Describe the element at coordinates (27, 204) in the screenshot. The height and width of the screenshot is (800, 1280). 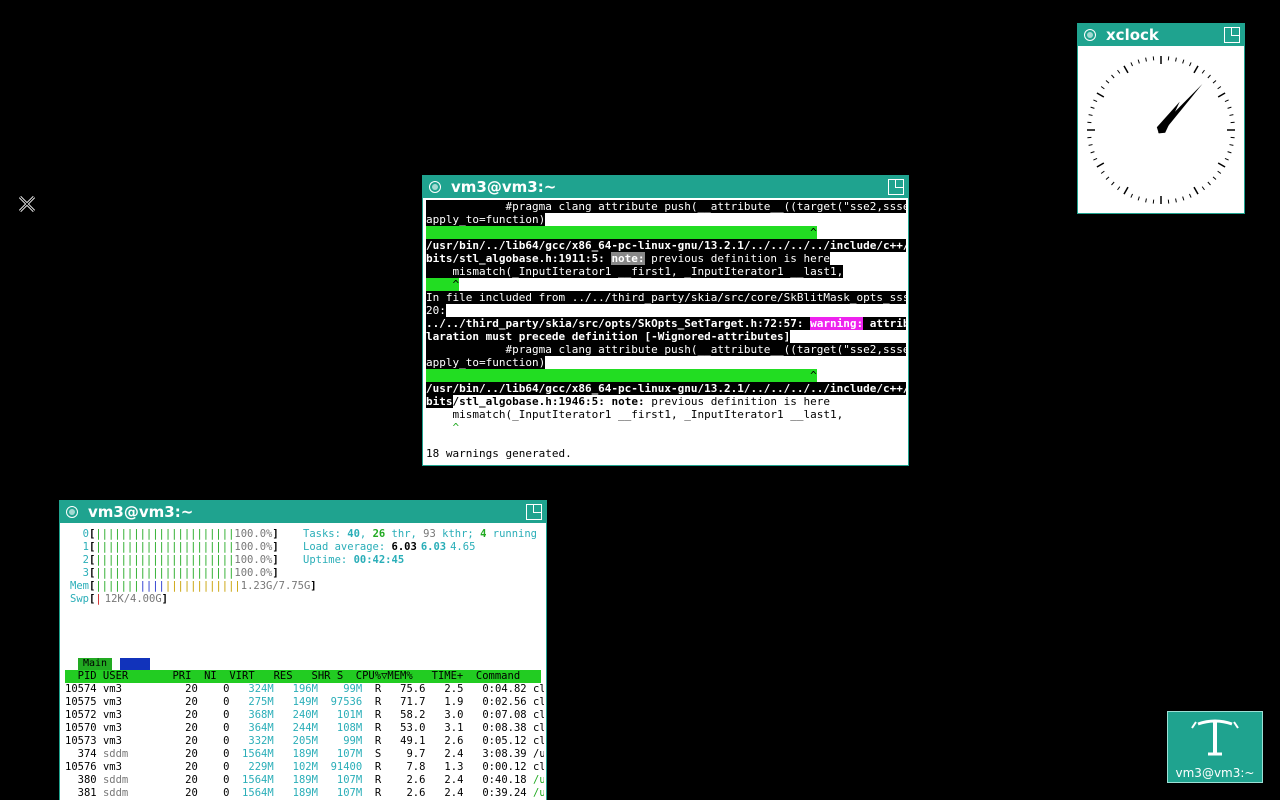
I see `x-cursor-icon` at that location.